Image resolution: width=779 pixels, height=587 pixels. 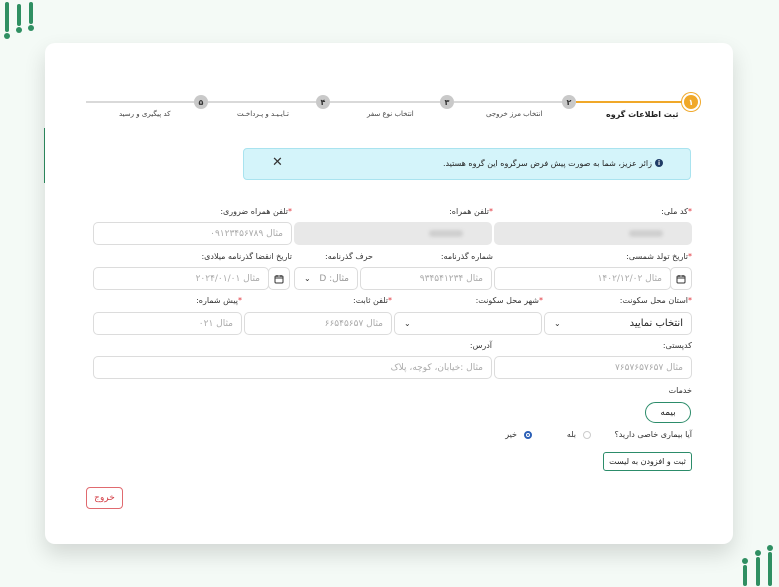 What do you see at coordinates (167, 323) in the screenshot?
I see `area-code-field: مثال ۰۲۱` at bounding box center [167, 323].